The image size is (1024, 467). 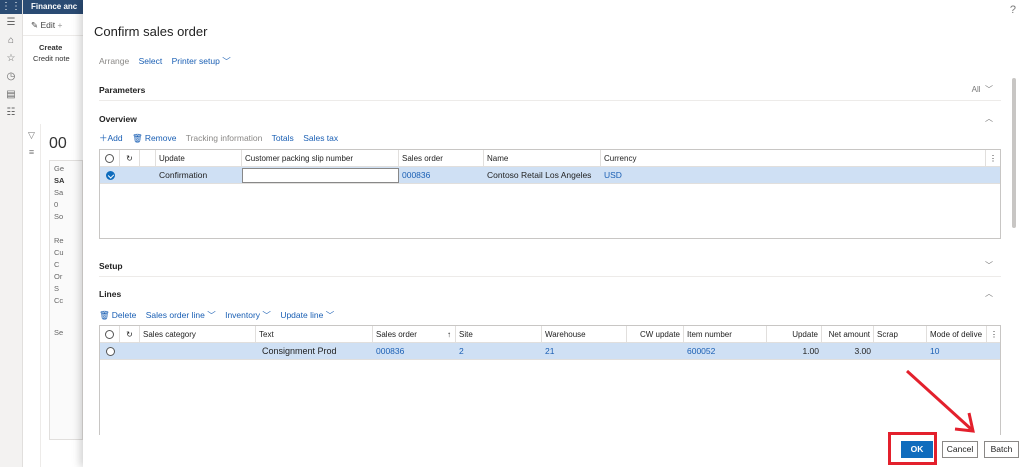 What do you see at coordinates (60, 25) in the screenshot?
I see `add-icon: +` at bounding box center [60, 25].